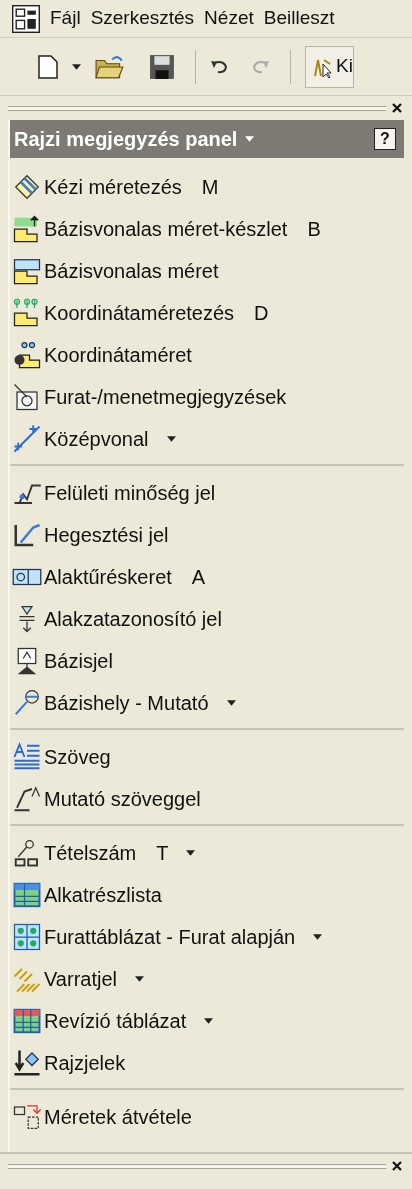 This screenshot has width=412, height=1189. What do you see at coordinates (27, 757) in the screenshot?
I see `text-icon` at bounding box center [27, 757].